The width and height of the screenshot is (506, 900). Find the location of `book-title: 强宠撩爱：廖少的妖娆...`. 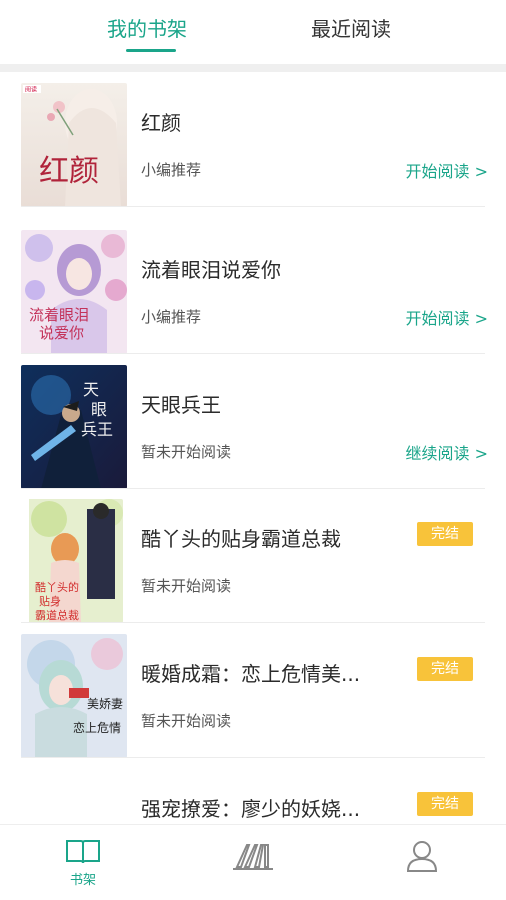

book-title: 强宠撩爱：廖少的妖娆... is located at coordinates (251, 809).